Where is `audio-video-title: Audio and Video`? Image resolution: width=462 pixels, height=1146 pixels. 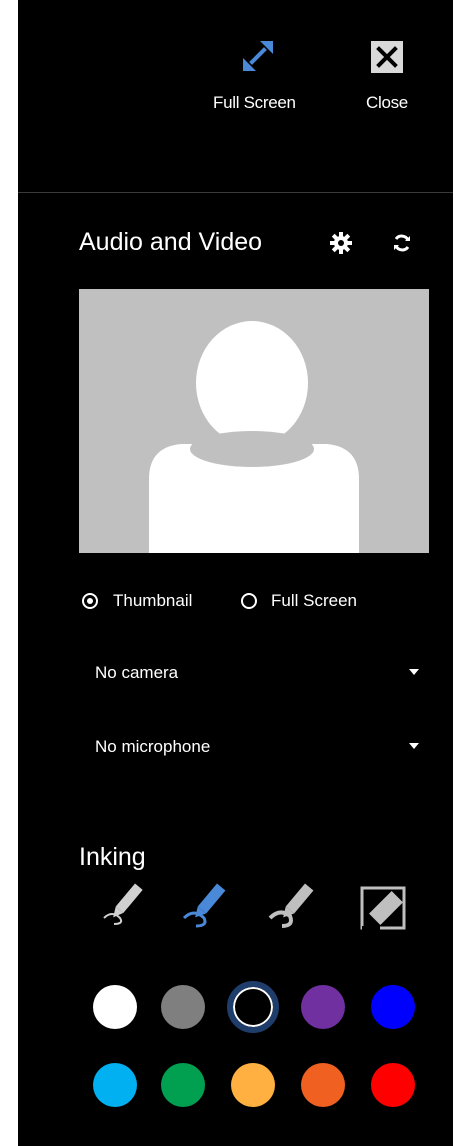 audio-video-title: Audio and Video is located at coordinates (171, 242).